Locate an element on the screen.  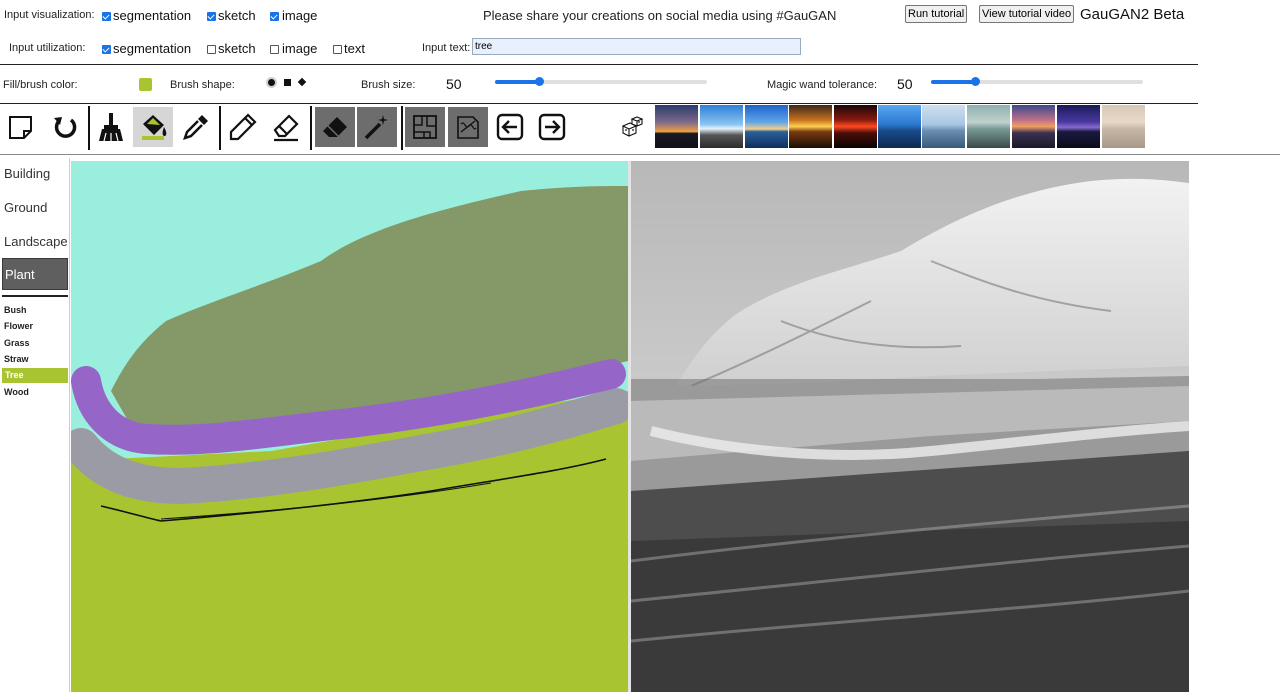
util-sketch-label: sketch is located at coordinates (237, 48).